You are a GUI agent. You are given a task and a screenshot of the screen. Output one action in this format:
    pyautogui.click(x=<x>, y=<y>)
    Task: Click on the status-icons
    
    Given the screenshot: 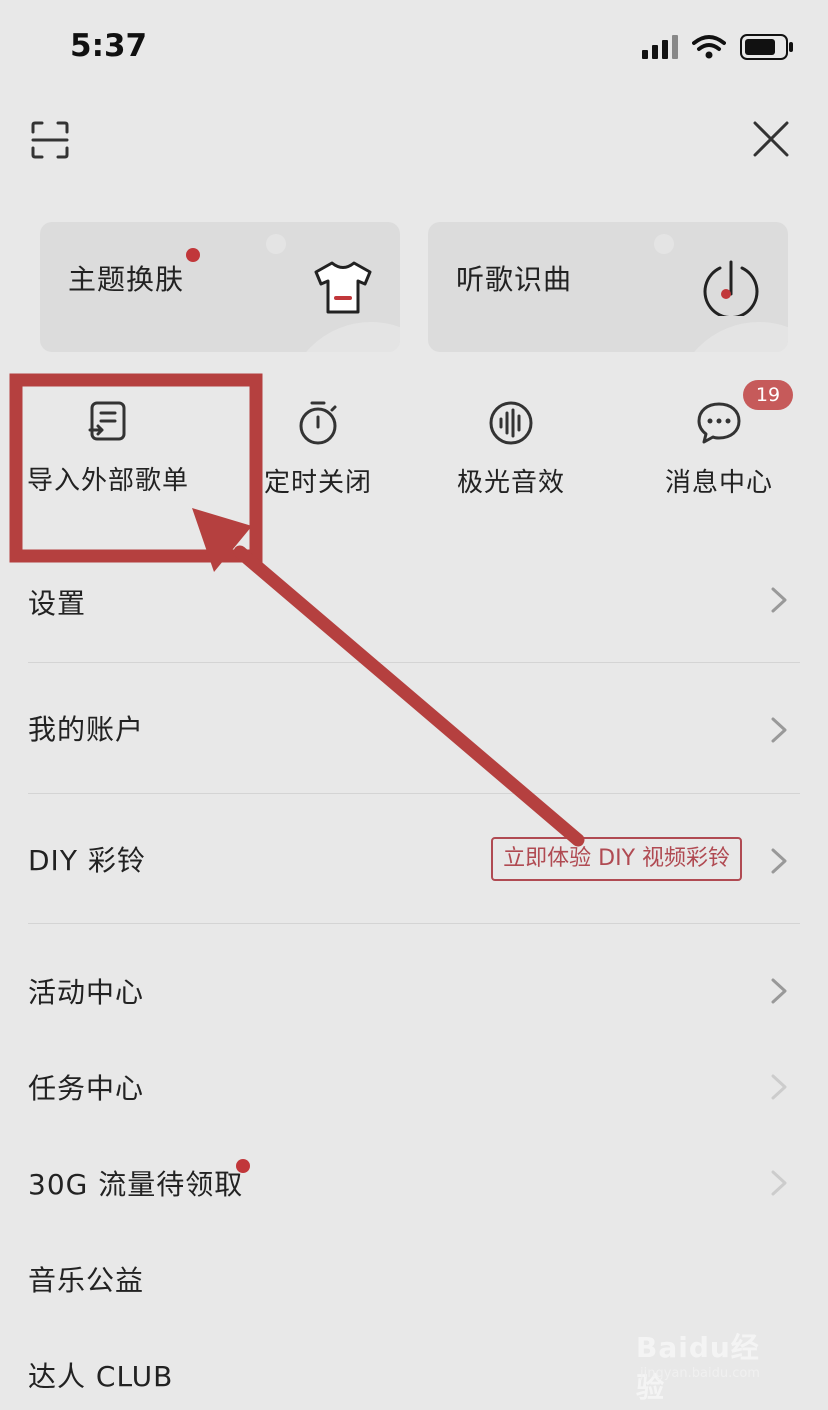 What is the action you would take?
    pyautogui.click(x=718, y=47)
    